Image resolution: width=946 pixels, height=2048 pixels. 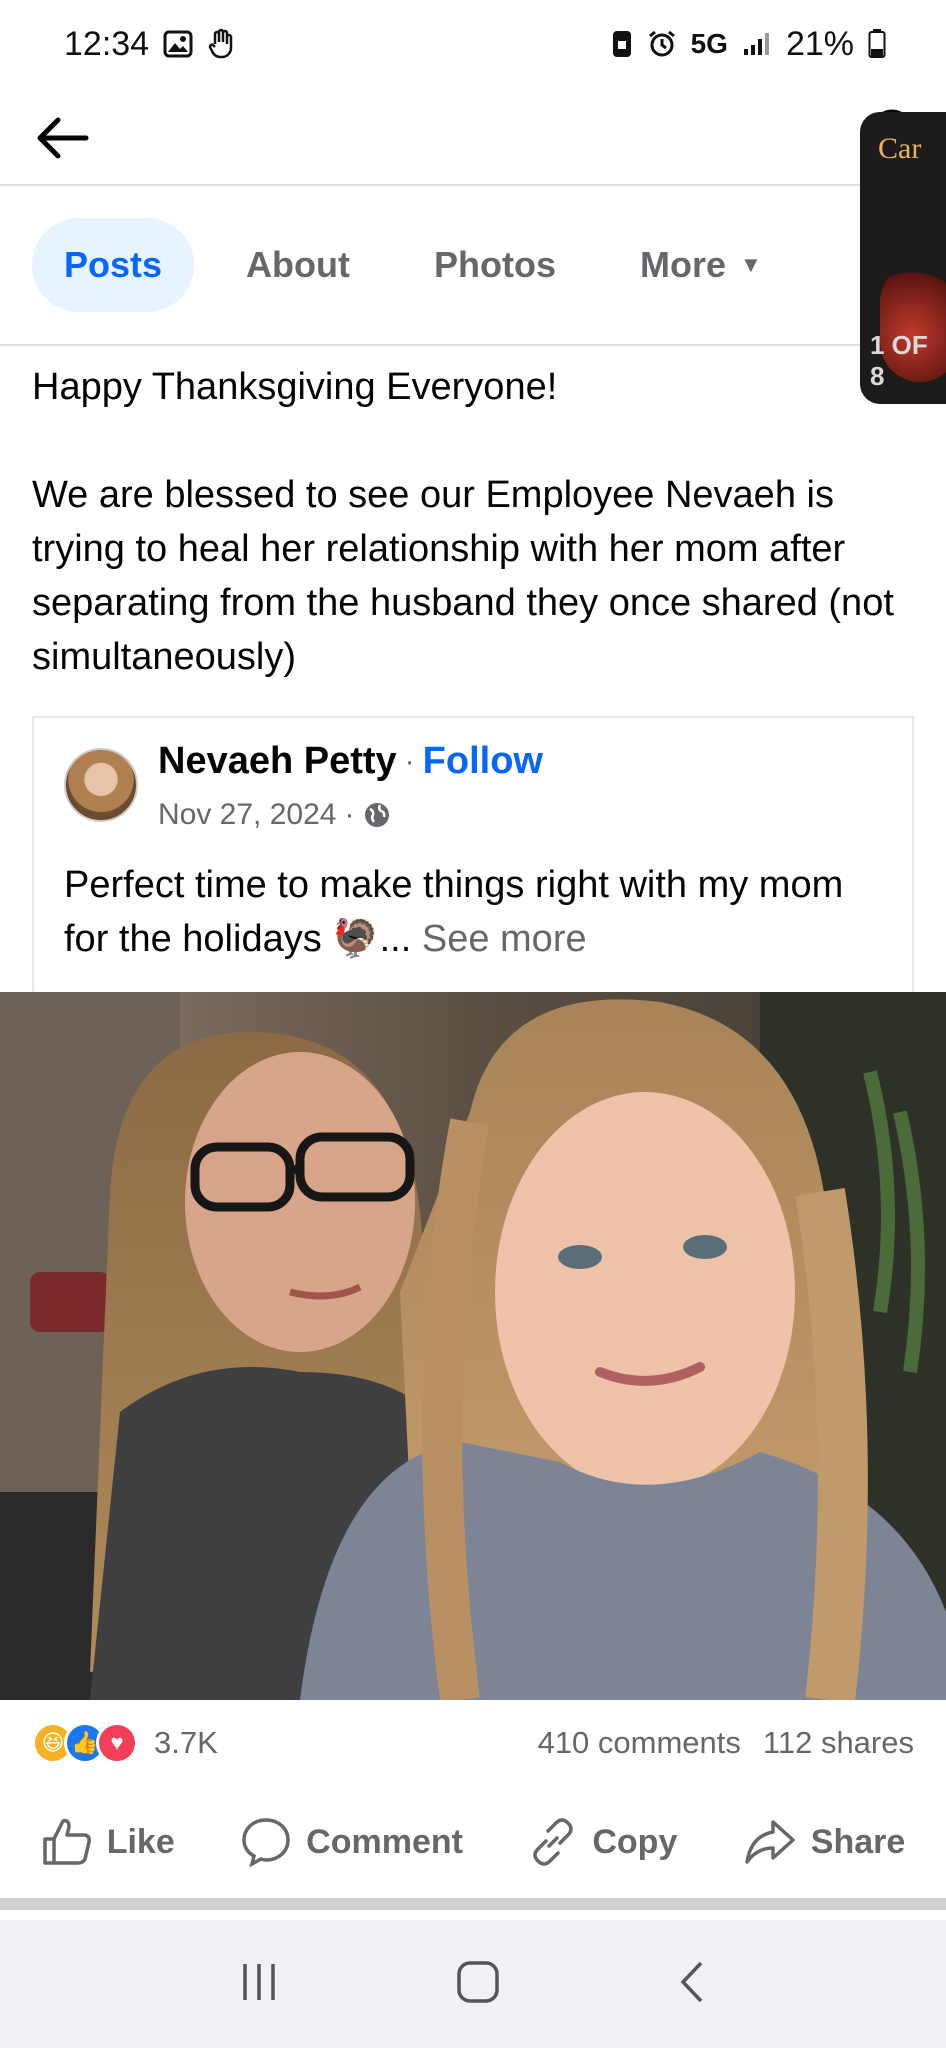 I want to click on lock-notification-icon, so click(x=621, y=44).